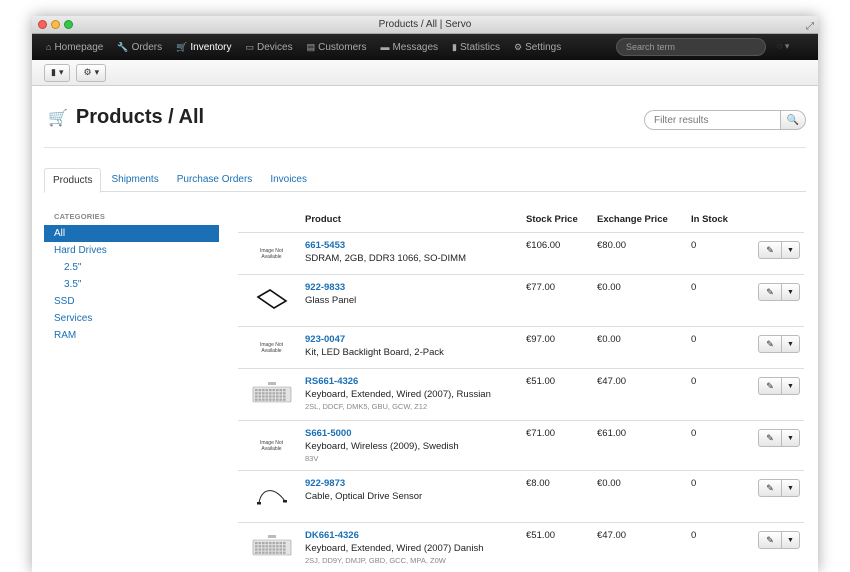 Image resolution: width=850 pixels, height=572 pixels. What do you see at coordinates (415, 339) in the screenshot?
I see `product-sku-link: 923-0047` at bounding box center [415, 339].